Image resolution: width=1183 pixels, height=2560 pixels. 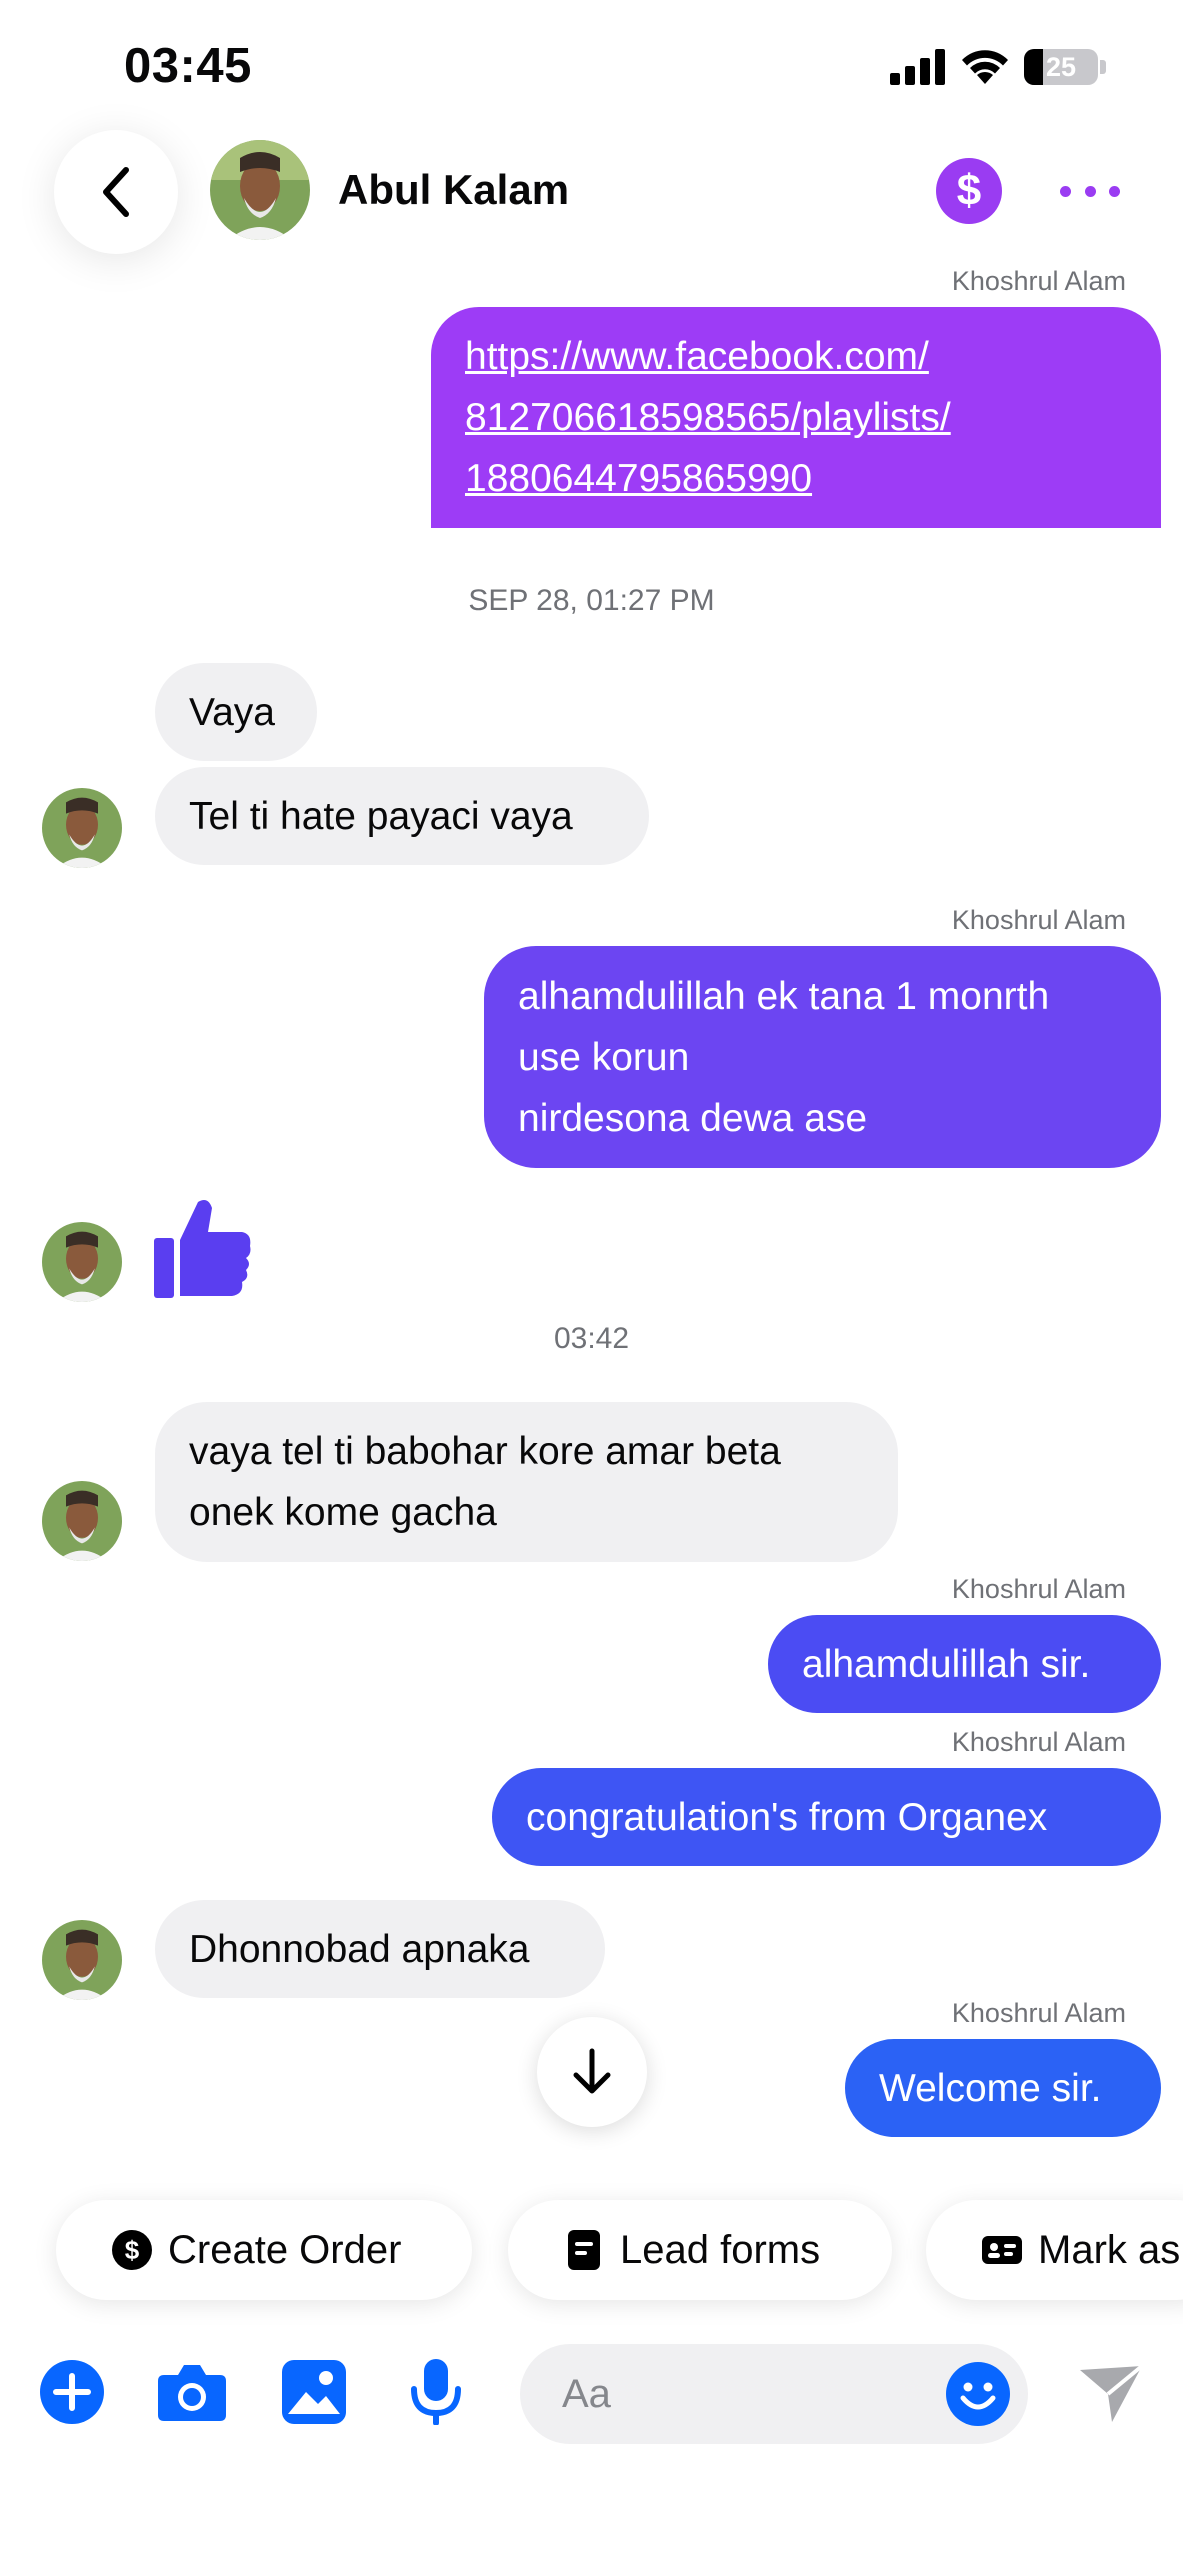 I want to click on message-text-line: nirdesona dewa ase, so click(x=693, y=1118).